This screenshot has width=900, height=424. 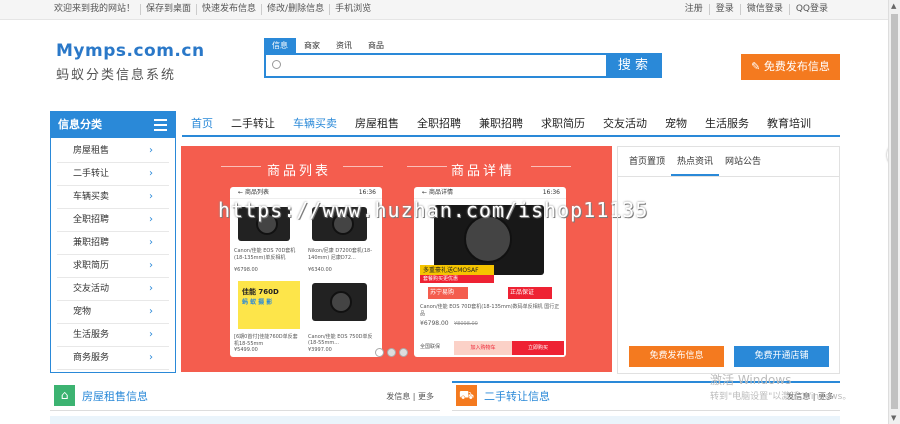 I want to click on detail-product-name: Canon/佳能 EOS 70D套机(18-135mm)数码单反相机 国行正品, so click(x=490, y=310).